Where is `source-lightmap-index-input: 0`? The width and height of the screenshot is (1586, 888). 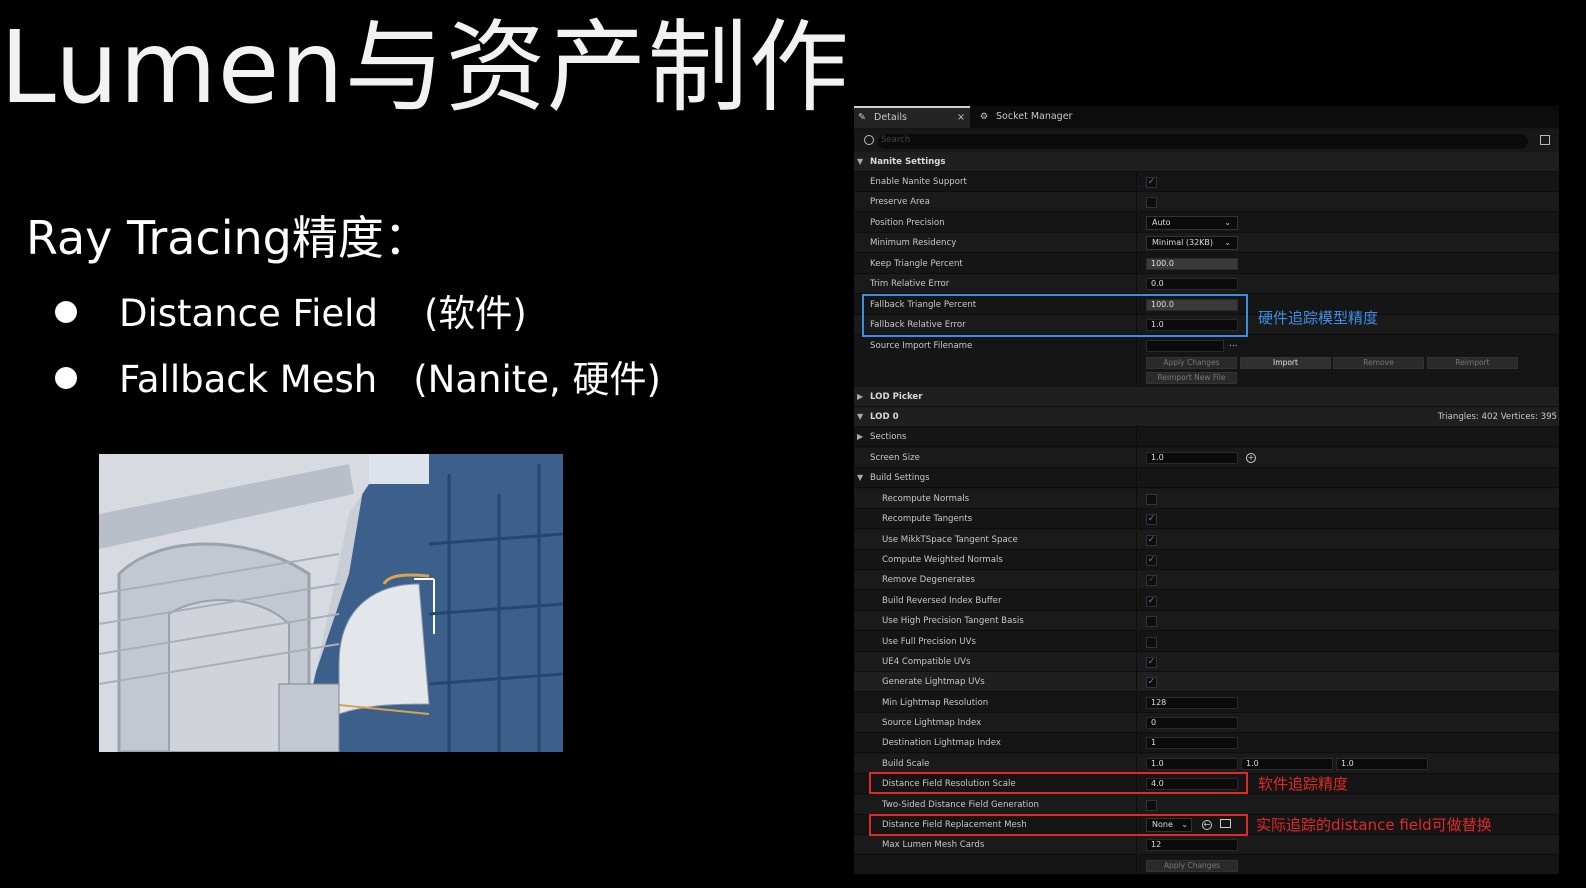
source-lightmap-index-input: 0 is located at coordinates (1192, 723).